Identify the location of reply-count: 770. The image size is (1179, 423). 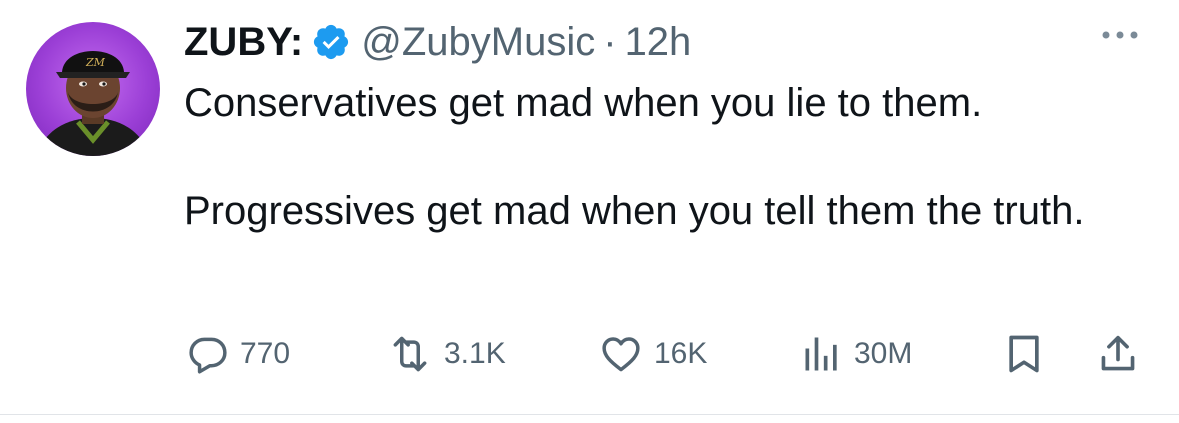
(265, 353).